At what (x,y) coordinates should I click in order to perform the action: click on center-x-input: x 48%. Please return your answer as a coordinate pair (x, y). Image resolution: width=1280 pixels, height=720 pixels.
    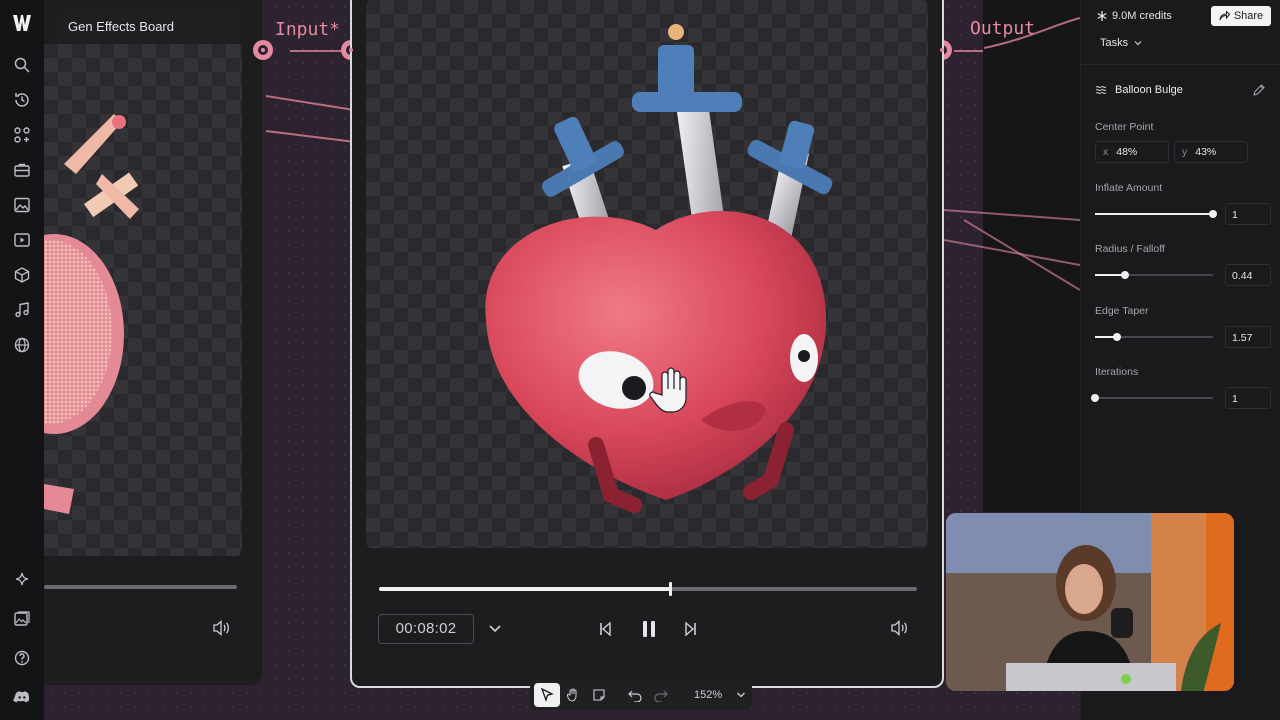
    Looking at the image, I should click on (1132, 152).